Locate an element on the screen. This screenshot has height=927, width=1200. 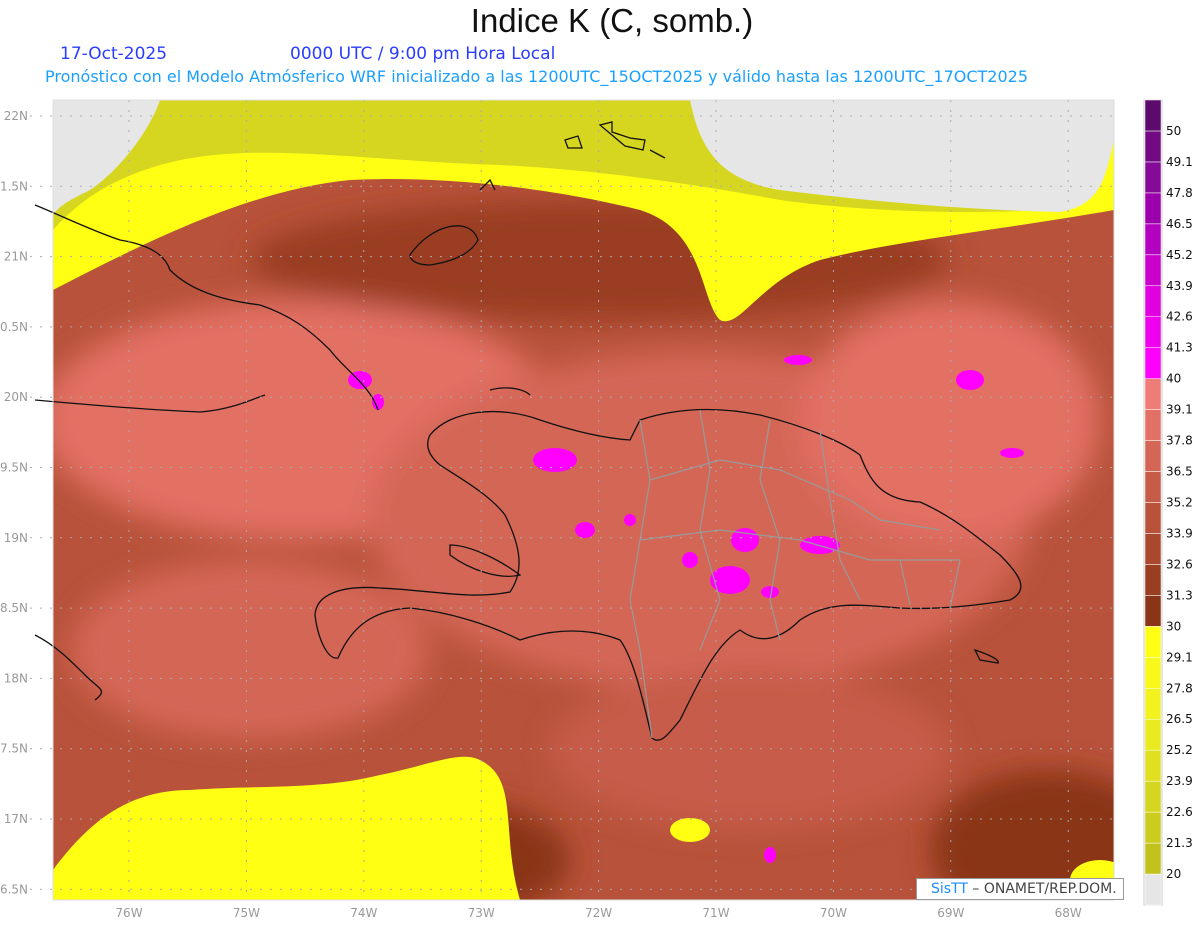
colorbar-label: 32.6 is located at coordinates (1179, 564).